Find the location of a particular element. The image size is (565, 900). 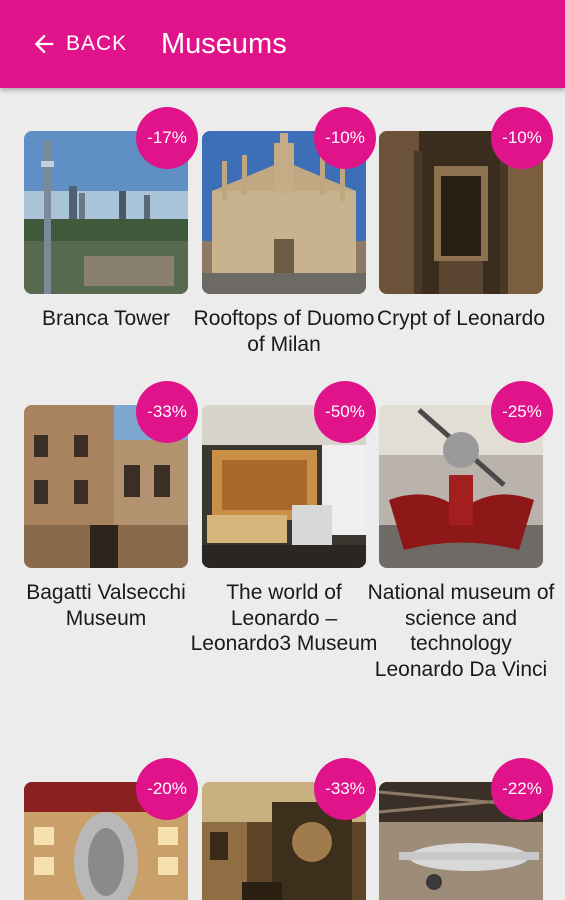

app-bar: BACK Museums is located at coordinates (282, 44).